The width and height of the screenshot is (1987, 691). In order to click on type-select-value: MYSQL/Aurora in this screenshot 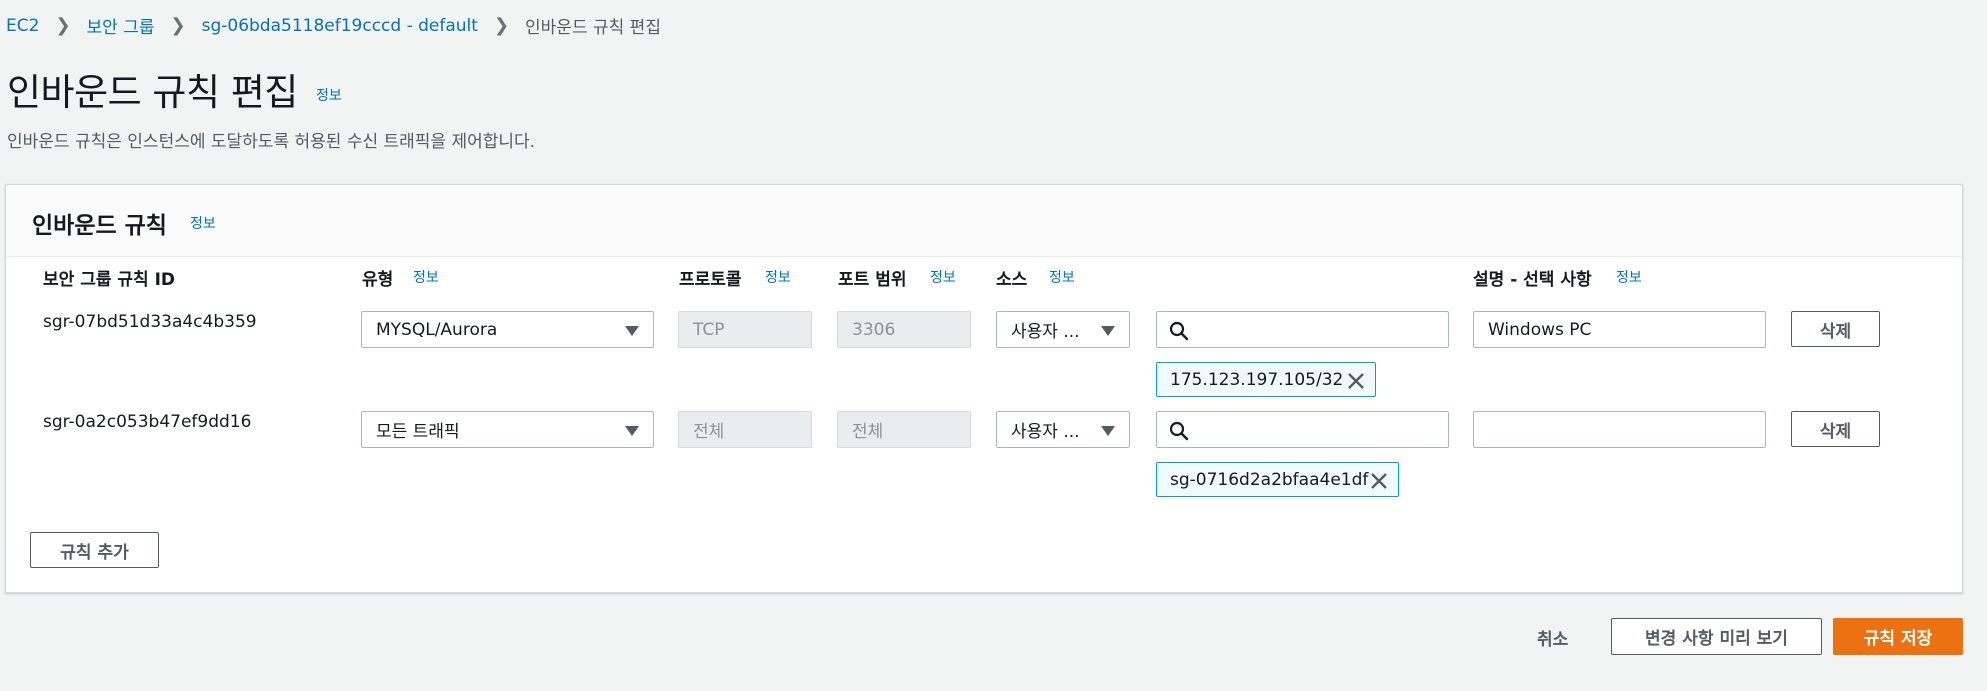, I will do `click(437, 329)`.